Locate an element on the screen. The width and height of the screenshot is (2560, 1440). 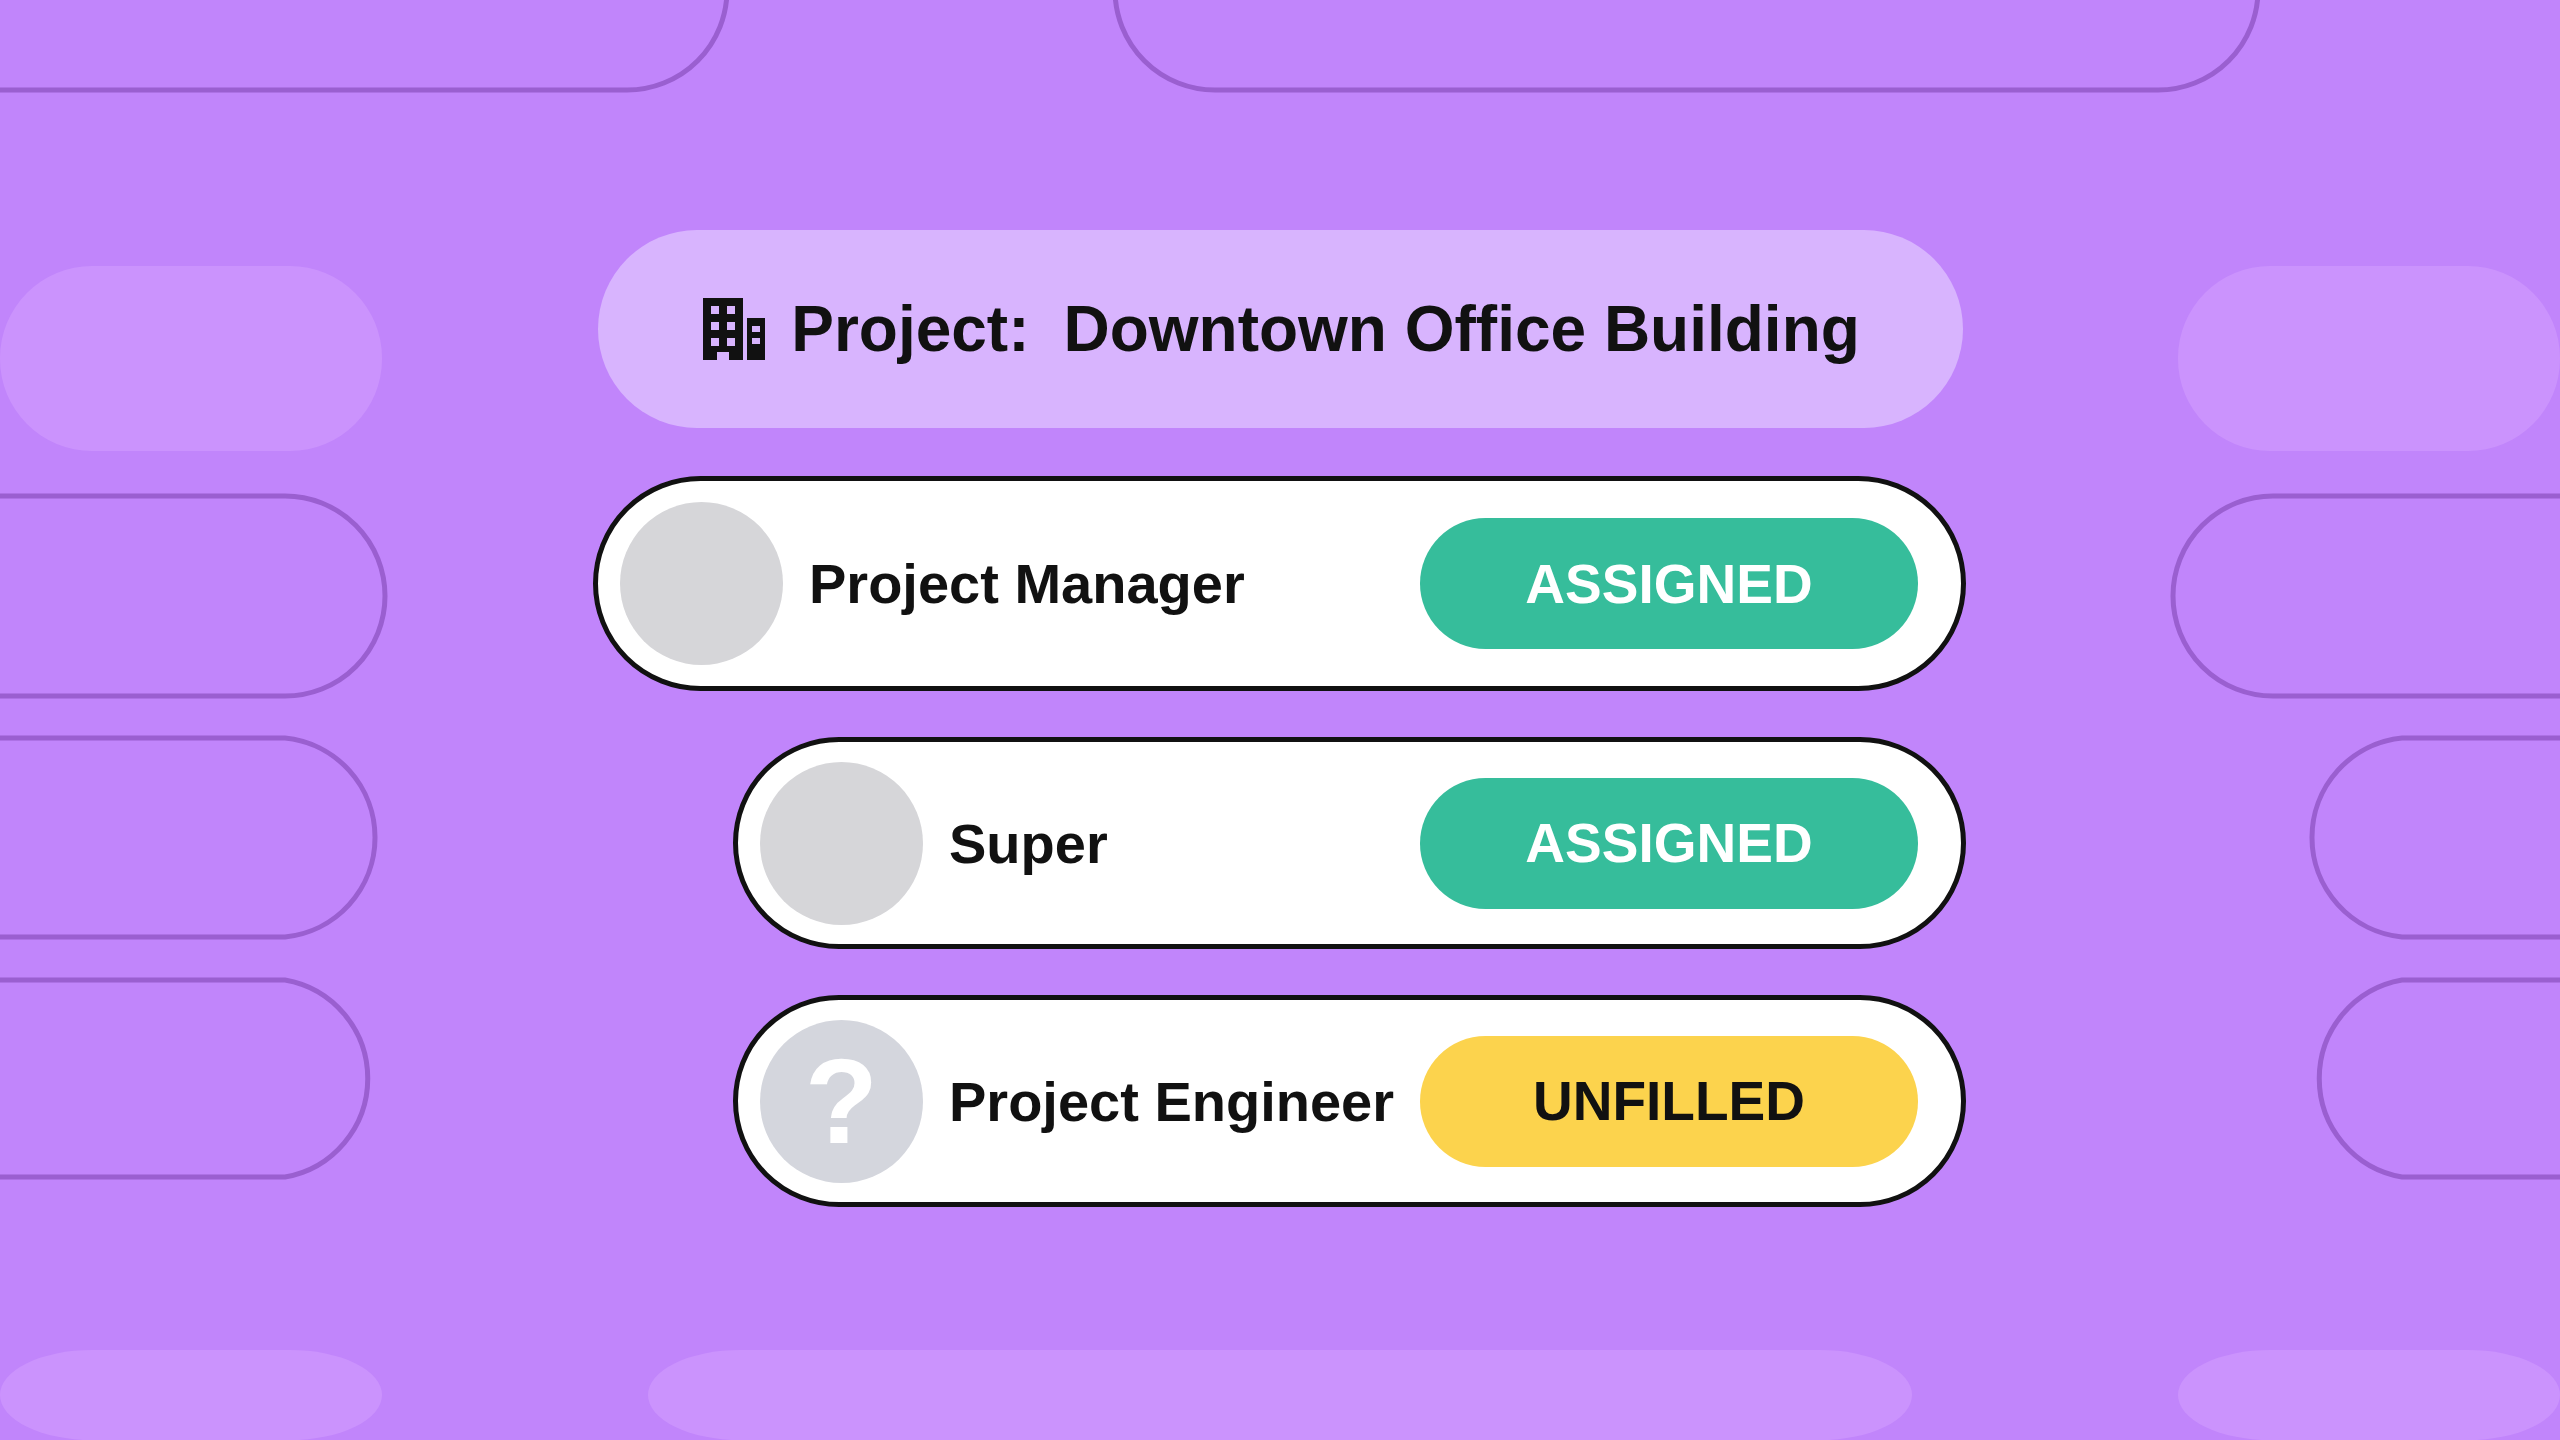
role-name: Super is located at coordinates (1029, 843).